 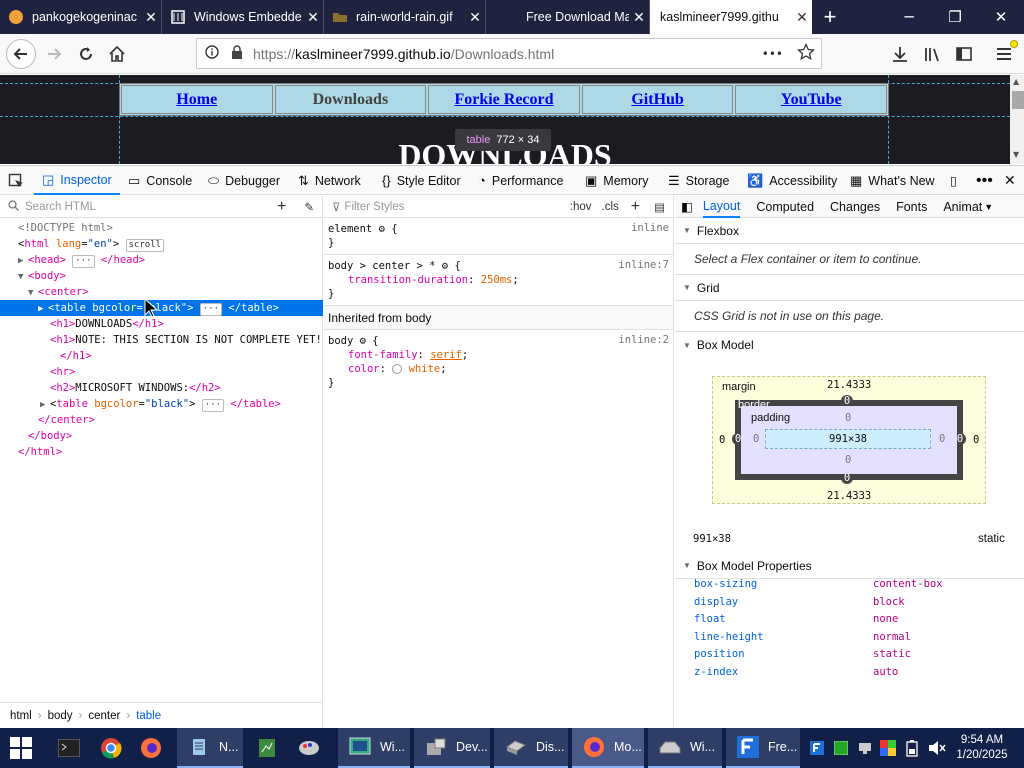 I want to click on reload-icon, so click(x=86, y=54).